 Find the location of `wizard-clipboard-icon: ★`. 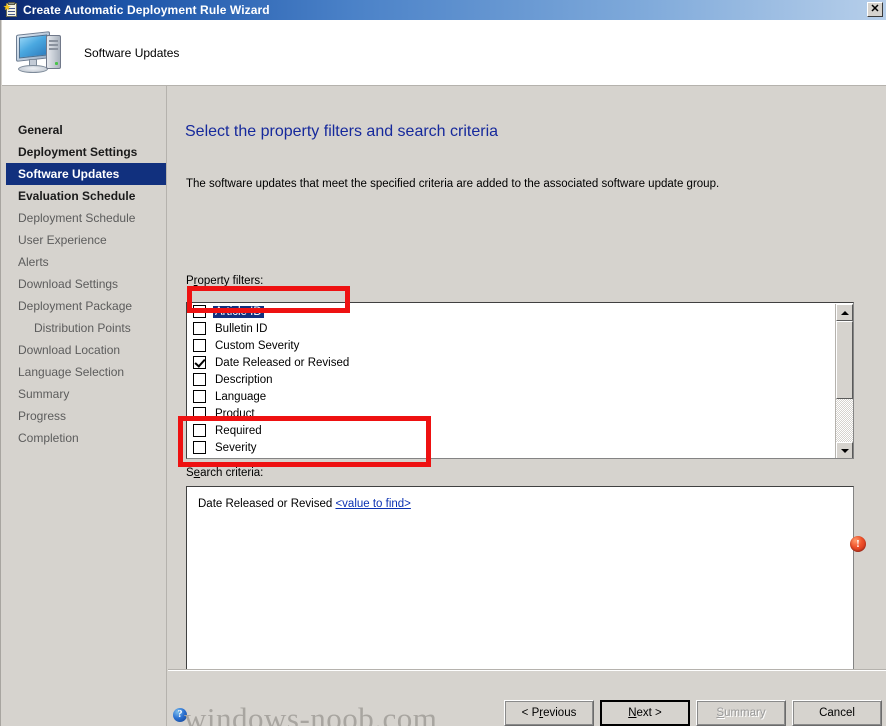

wizard-clipboard-icon: ★ is located at coordinates (11, 10).